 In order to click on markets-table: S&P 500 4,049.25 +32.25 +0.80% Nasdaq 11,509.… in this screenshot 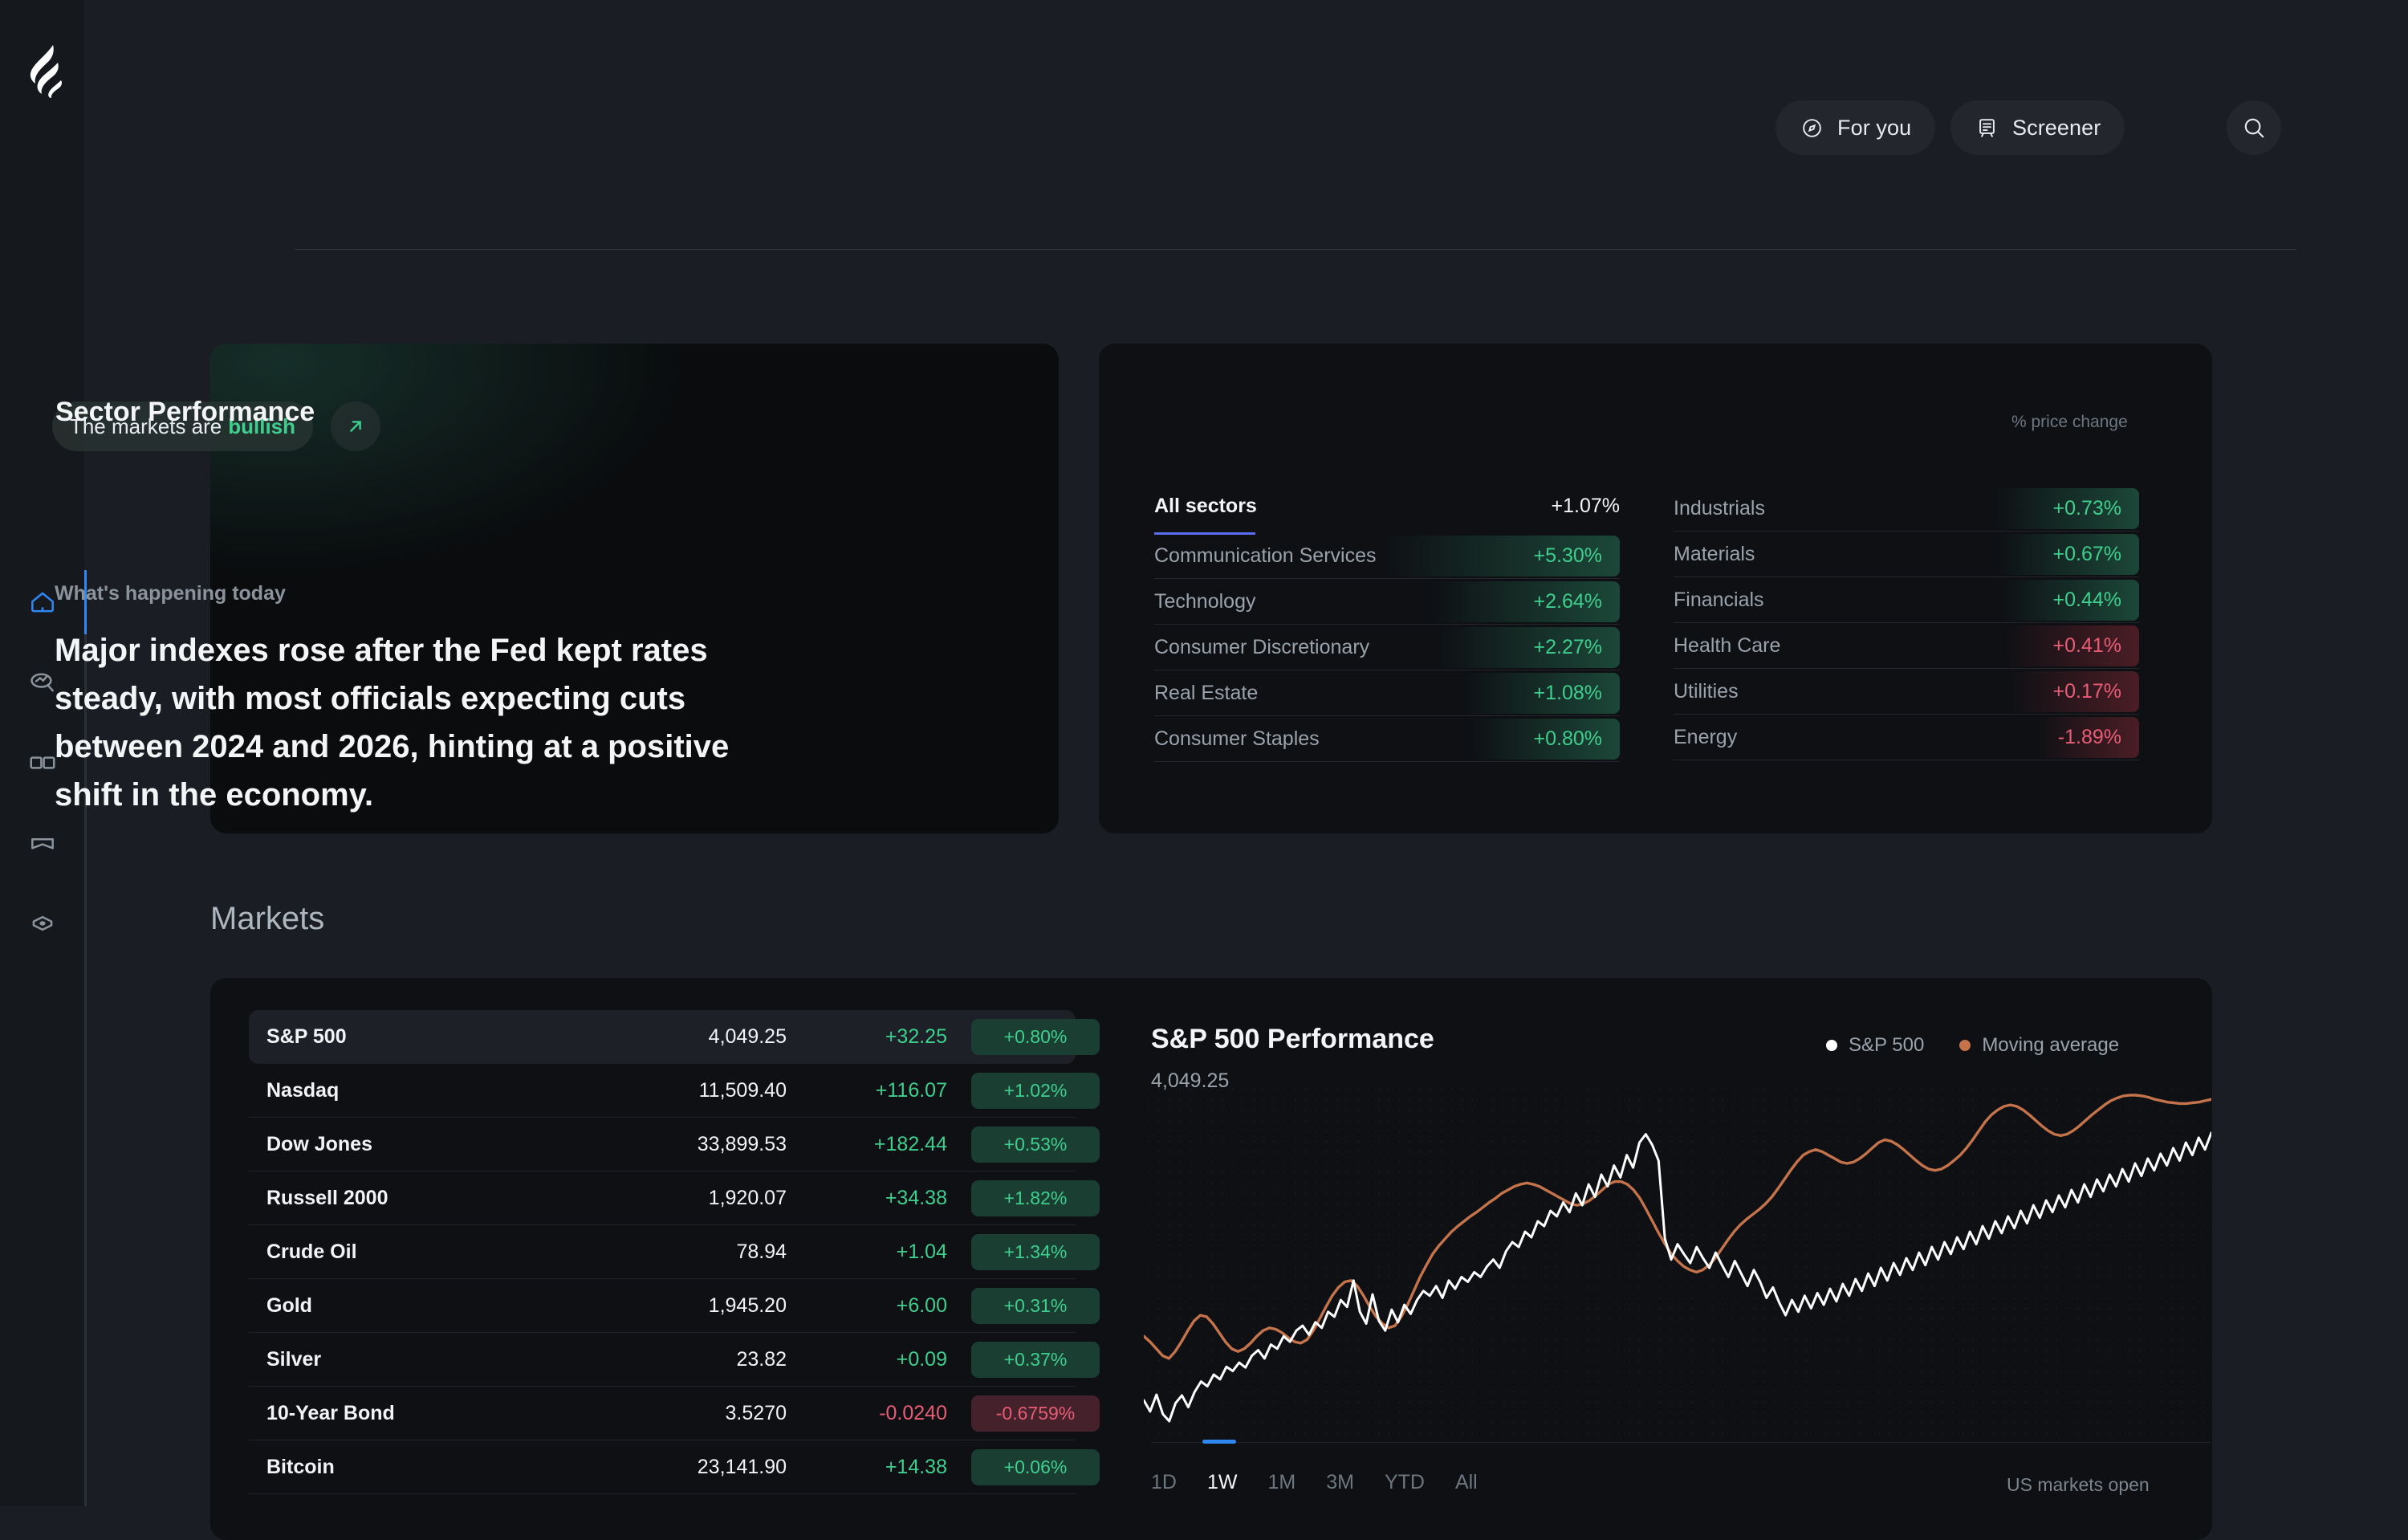, I will do `click(674, 1252)`.